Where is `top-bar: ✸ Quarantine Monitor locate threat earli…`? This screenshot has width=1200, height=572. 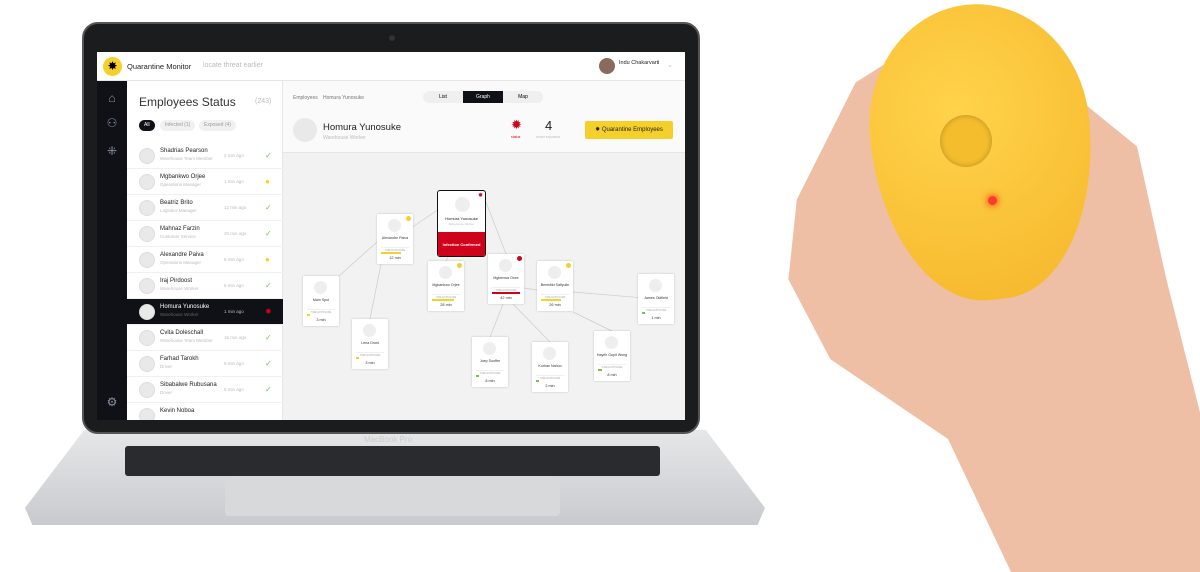
top-bar: ✸ Quarantine Monitor locate threat earli… is located at coordinates (391, 66).